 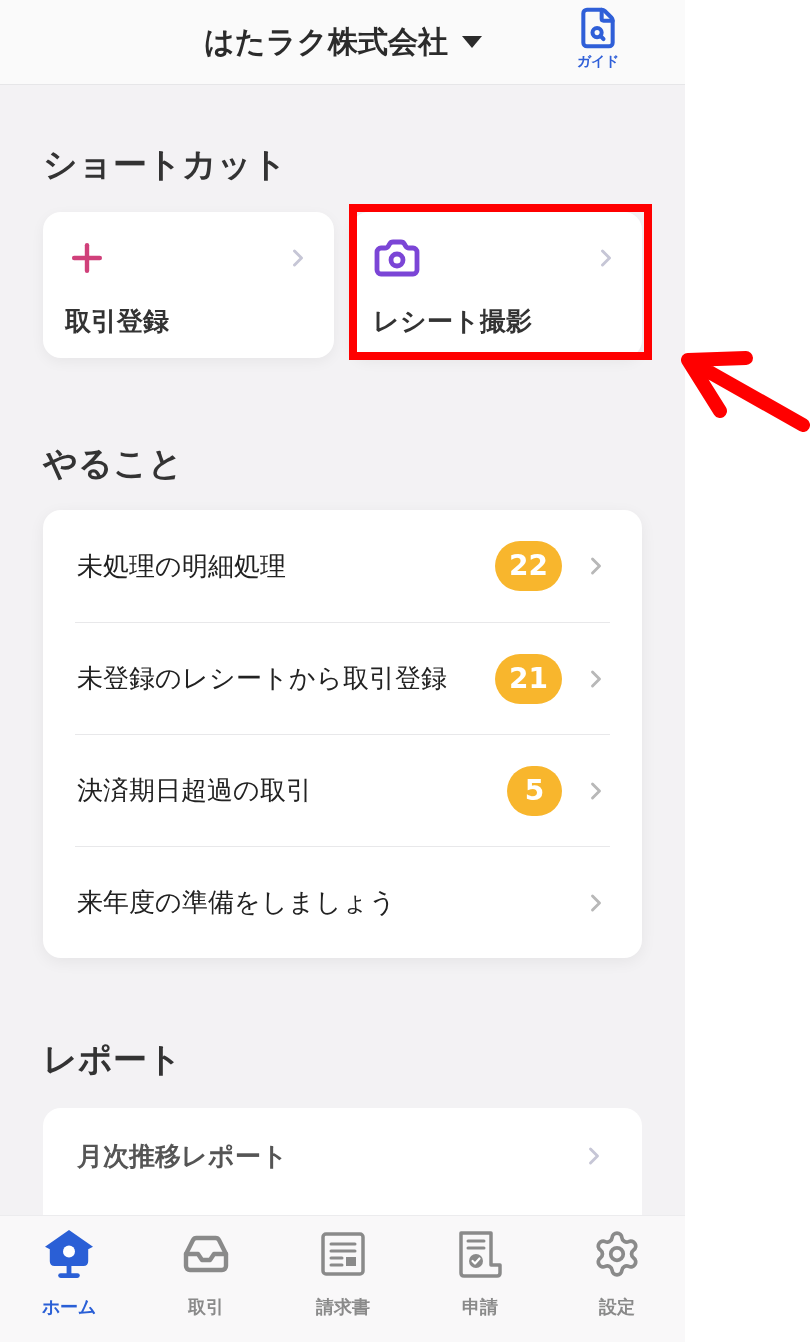 What do you see at coordinates (183, 1156) in the screenshot?
I see `report-label: 月次推移レポート` at bounding box center [183, 1156].